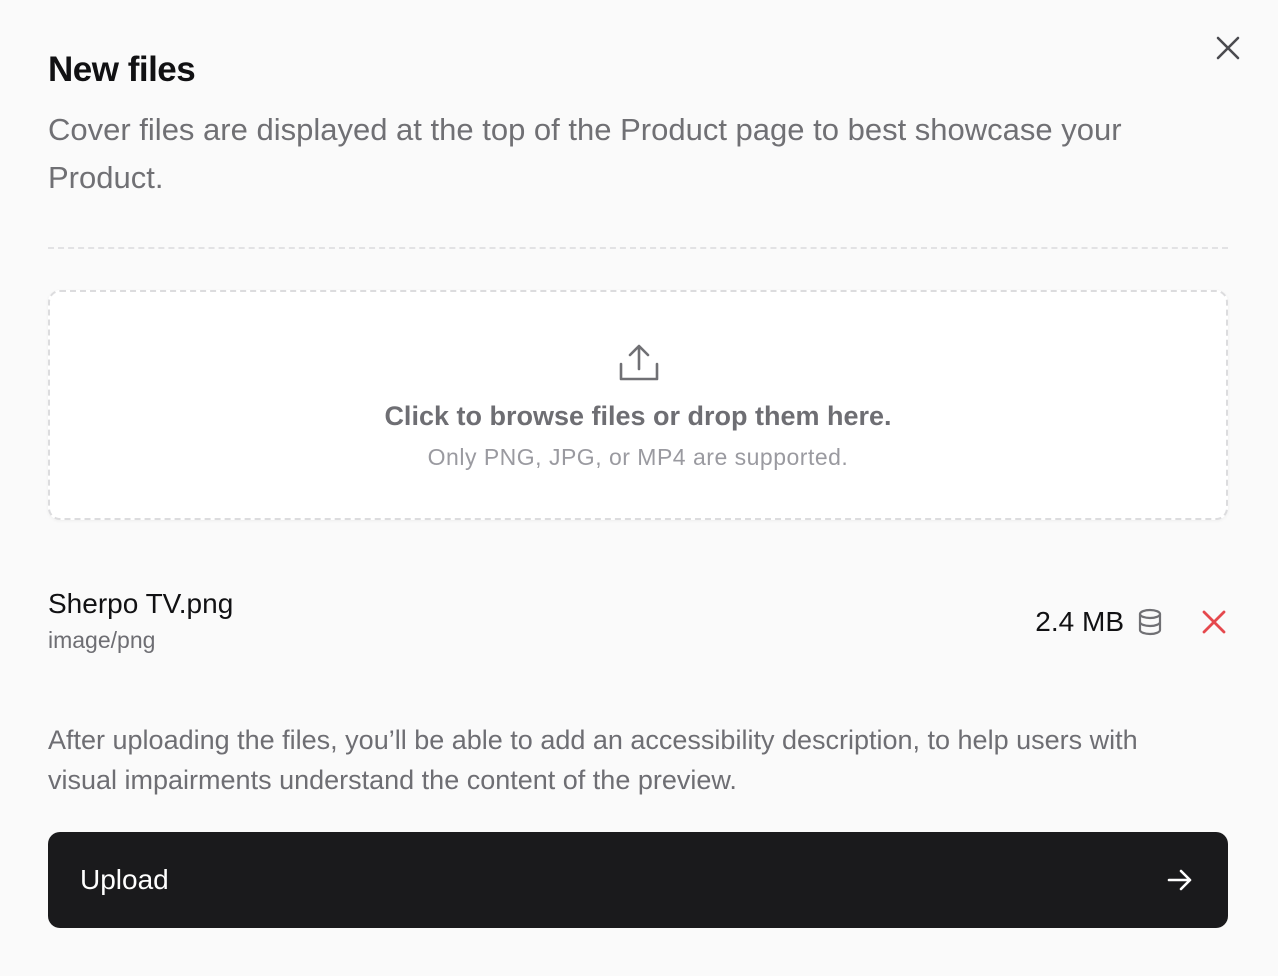  Describe the element at coordinates (1150, 622) in the screenshot. I see `database-icon` at that location.